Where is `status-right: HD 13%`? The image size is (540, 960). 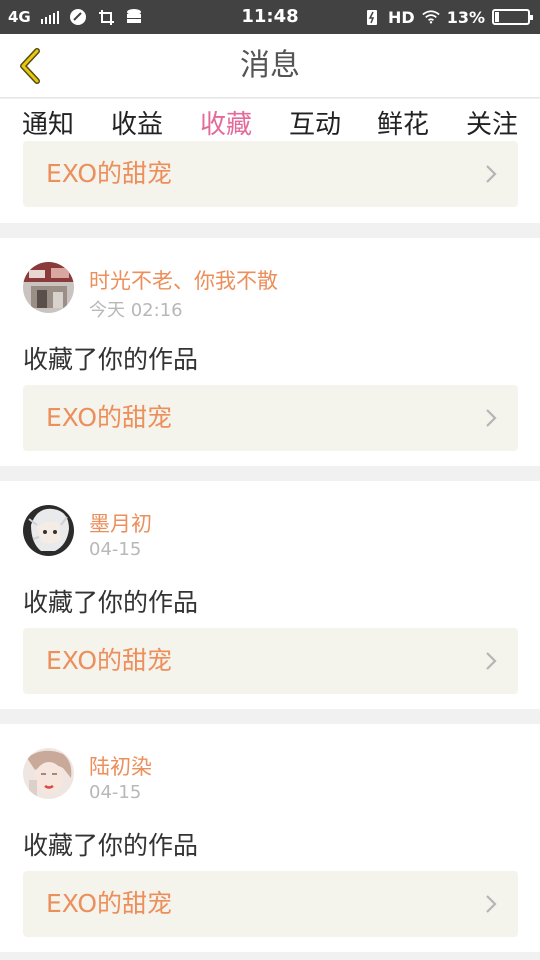
status-right: HD 13% is located at coordinates (448, 17).